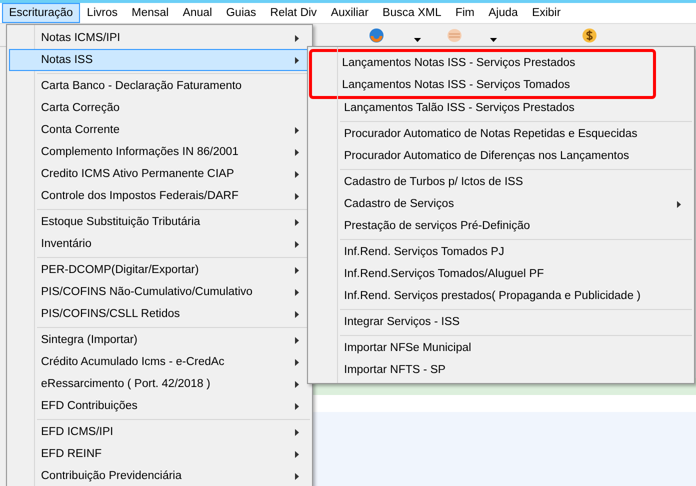 The height and width of the screenshot is (486, 696). I want to click on menu-item: PIS/COFINS Não-Cumulativo/Cumulativo, so click(159, 292).